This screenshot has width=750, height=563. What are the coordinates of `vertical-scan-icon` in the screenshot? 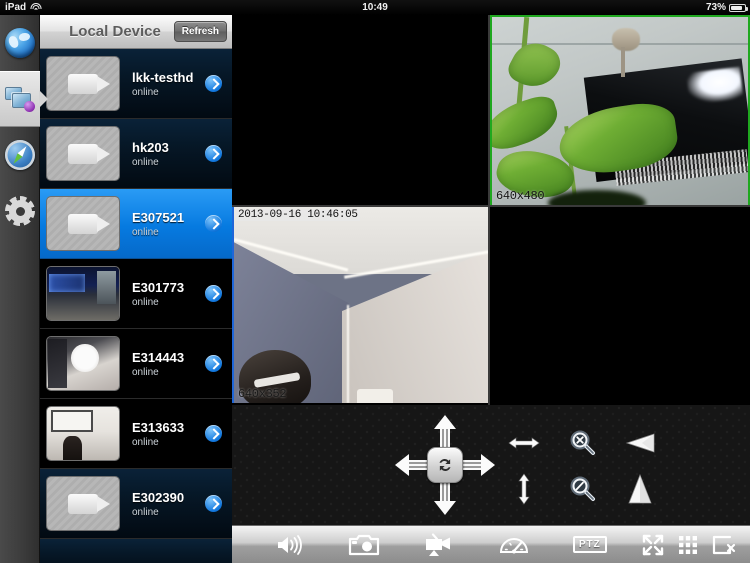 It's located at (524, 489).